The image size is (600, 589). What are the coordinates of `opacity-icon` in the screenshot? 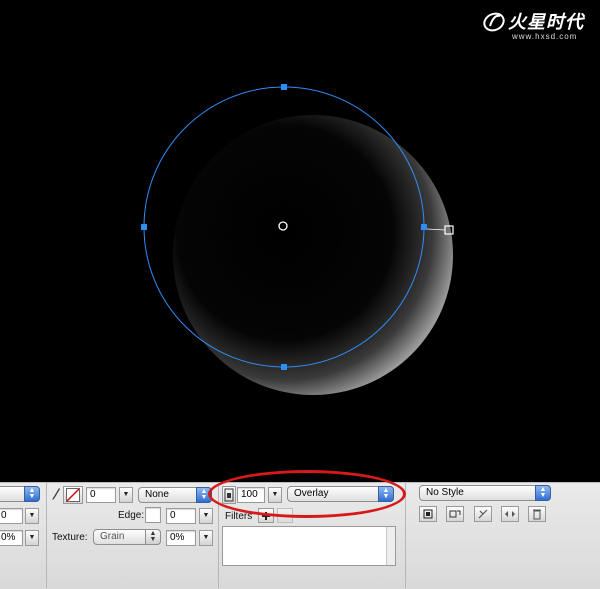 It's located at (229, 495).